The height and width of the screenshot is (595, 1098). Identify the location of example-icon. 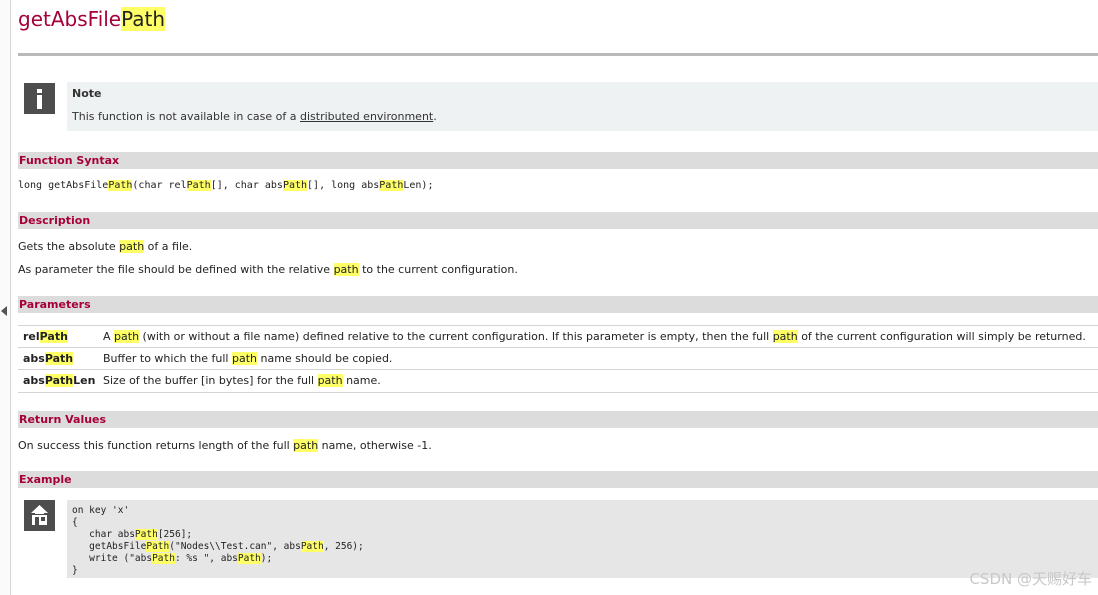
(39, 515).